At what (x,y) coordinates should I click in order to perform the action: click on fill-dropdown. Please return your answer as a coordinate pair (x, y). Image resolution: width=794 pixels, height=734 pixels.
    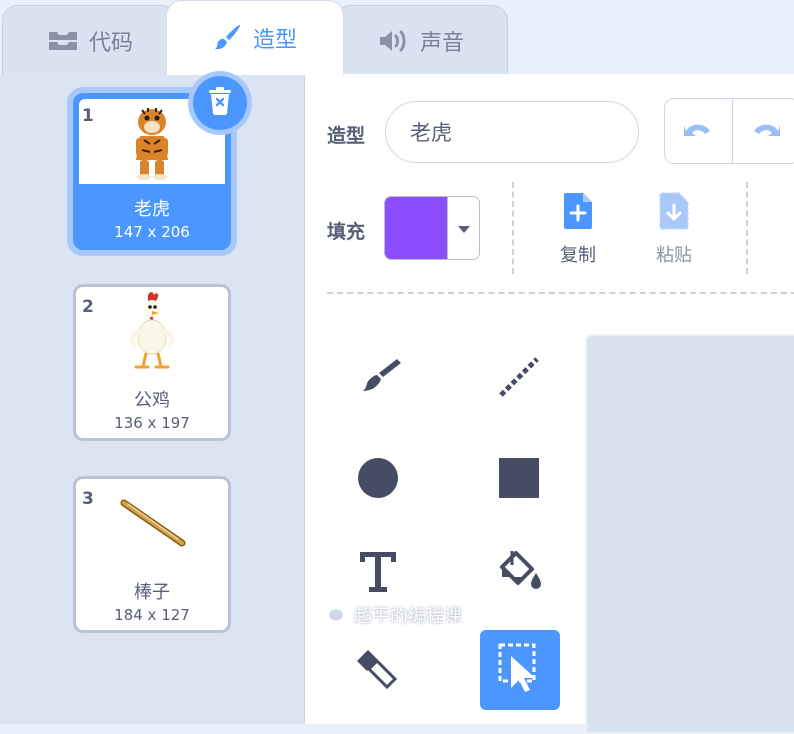
    Looking at the image, I should click on (463, 228).